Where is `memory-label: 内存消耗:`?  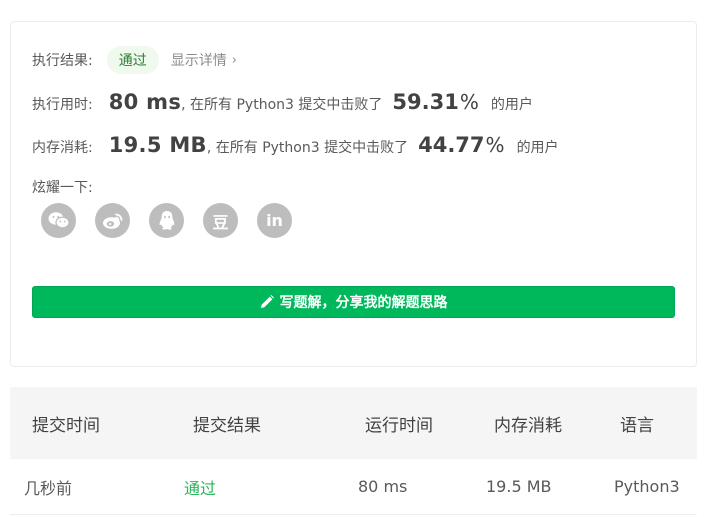
memory-label: 内存消耗: is located at coordinates (62, 148).